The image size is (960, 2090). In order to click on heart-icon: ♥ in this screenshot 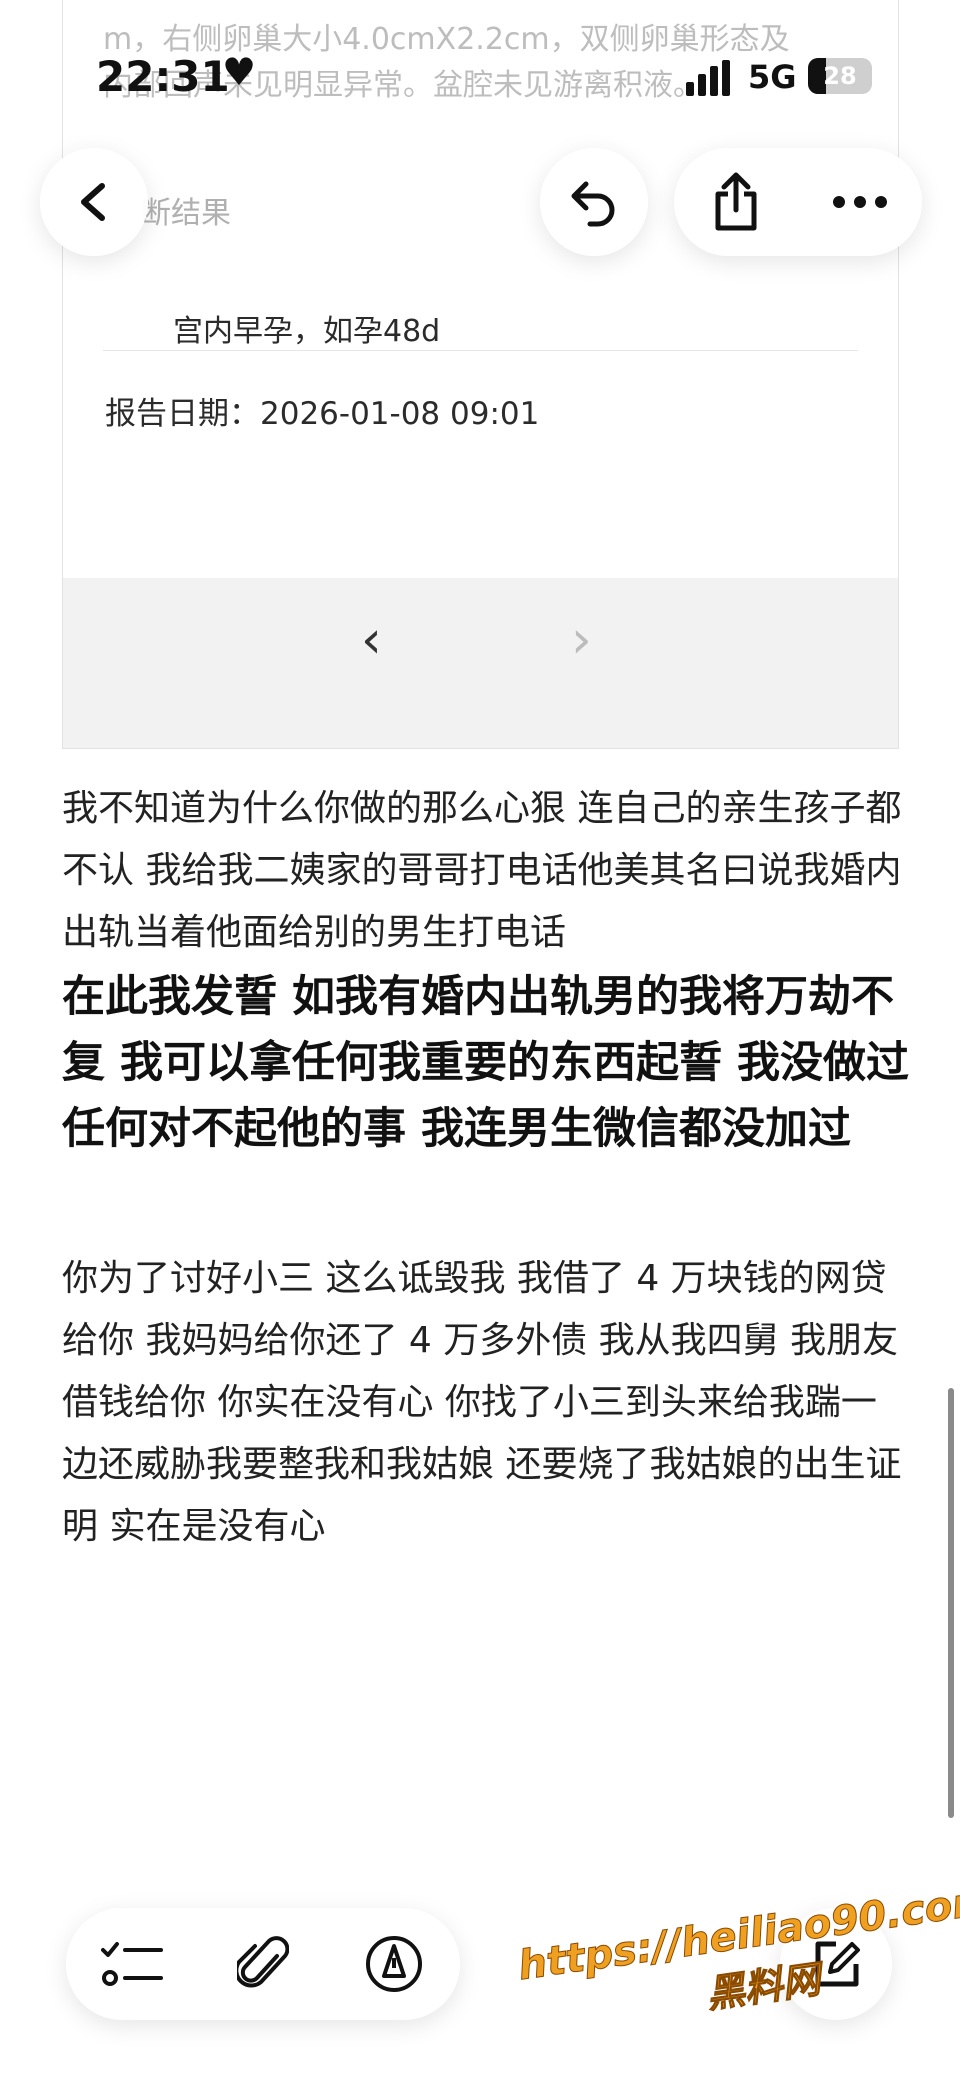, I will do `click(239, 72)`.